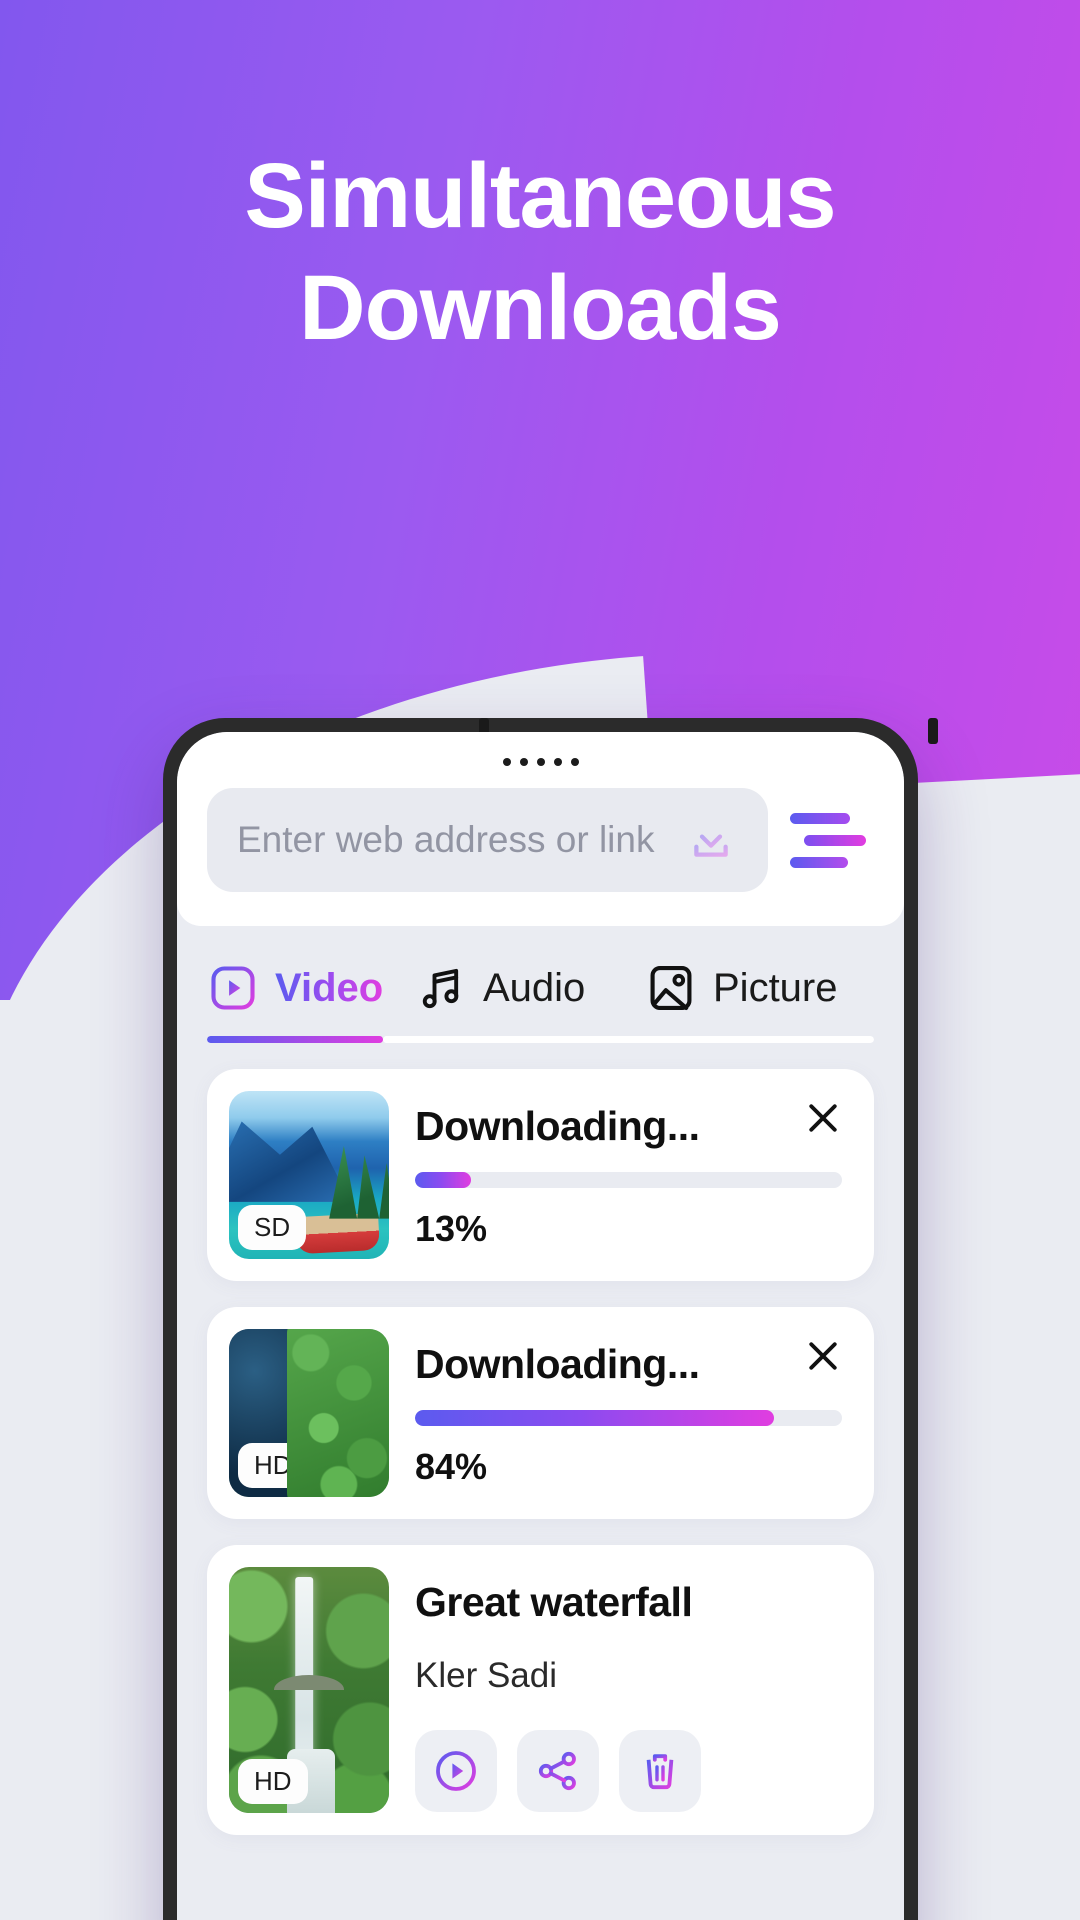 This screenshot has width=1080, height=1920. I want to click on download-card: SD Downloading... 13%, so click(540, 1175).